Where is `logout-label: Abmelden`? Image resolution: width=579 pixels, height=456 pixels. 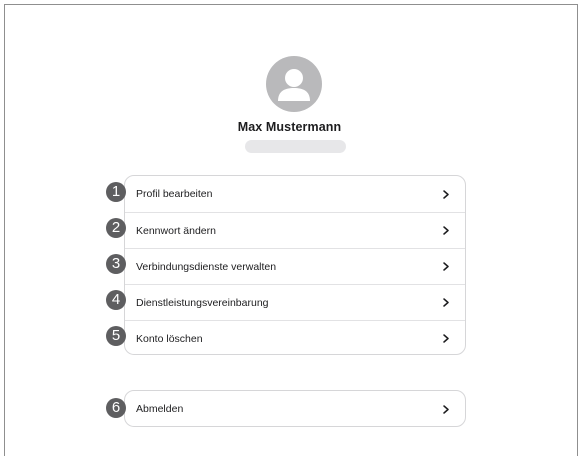 logout-label: Abmelden is located at coordinates (160, 409).